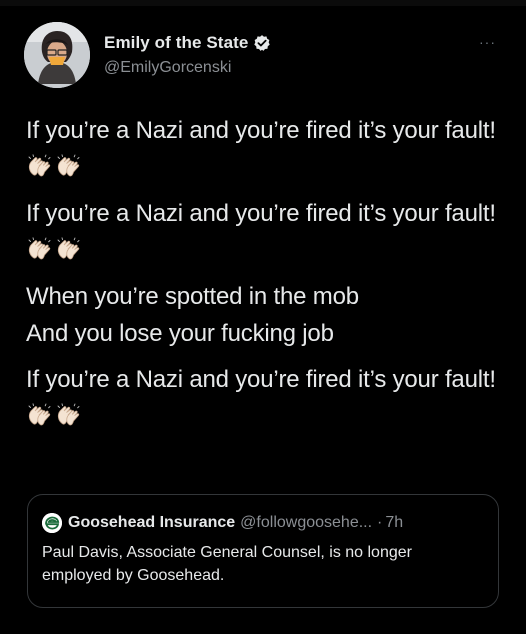  What do you see at coordinates (487, 42) in the screenshot?
I see `more-options-icon: ···` at bounding box center [487, 42].